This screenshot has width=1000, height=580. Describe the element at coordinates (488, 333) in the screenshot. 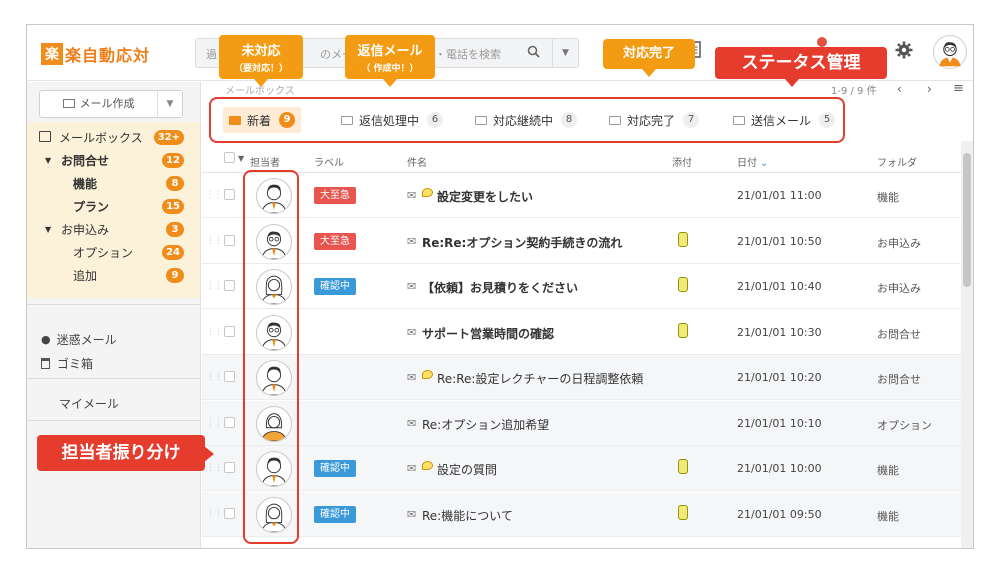

I see `mail-subject: サポート営業時間の確認` at that location.